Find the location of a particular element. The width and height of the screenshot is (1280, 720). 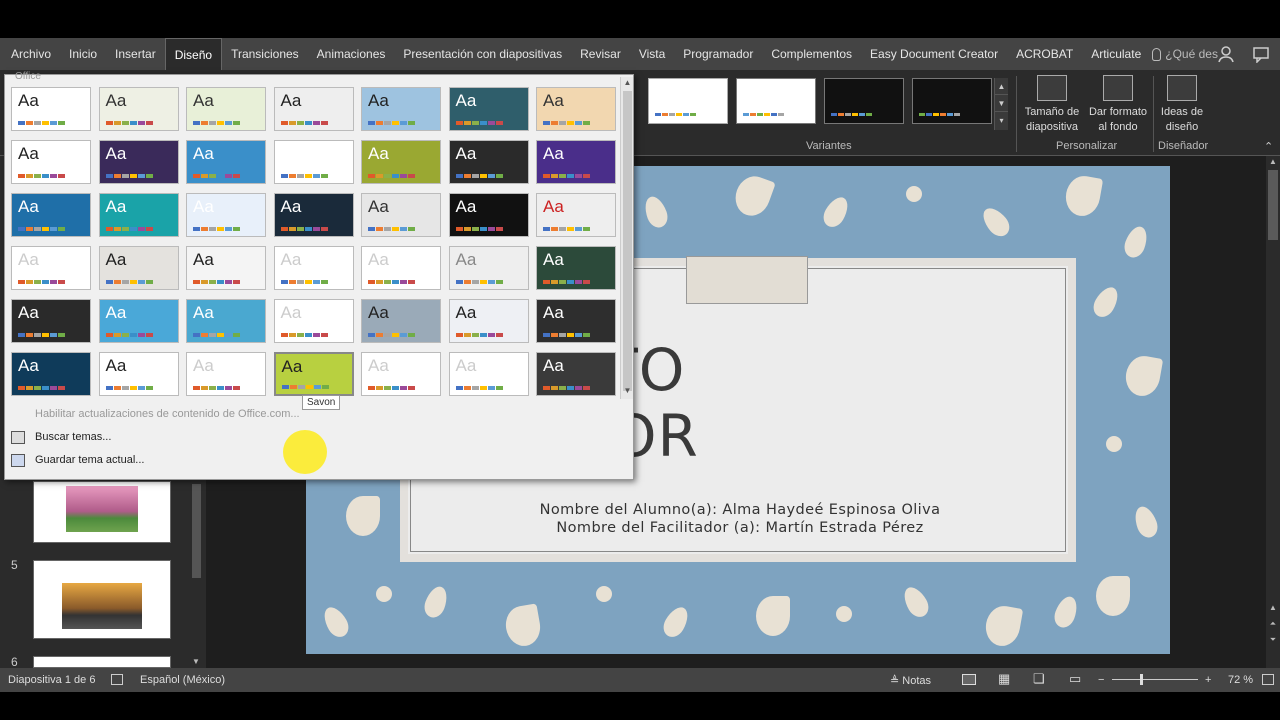

tab-vista: Vista is located at coordinates (652, 54).